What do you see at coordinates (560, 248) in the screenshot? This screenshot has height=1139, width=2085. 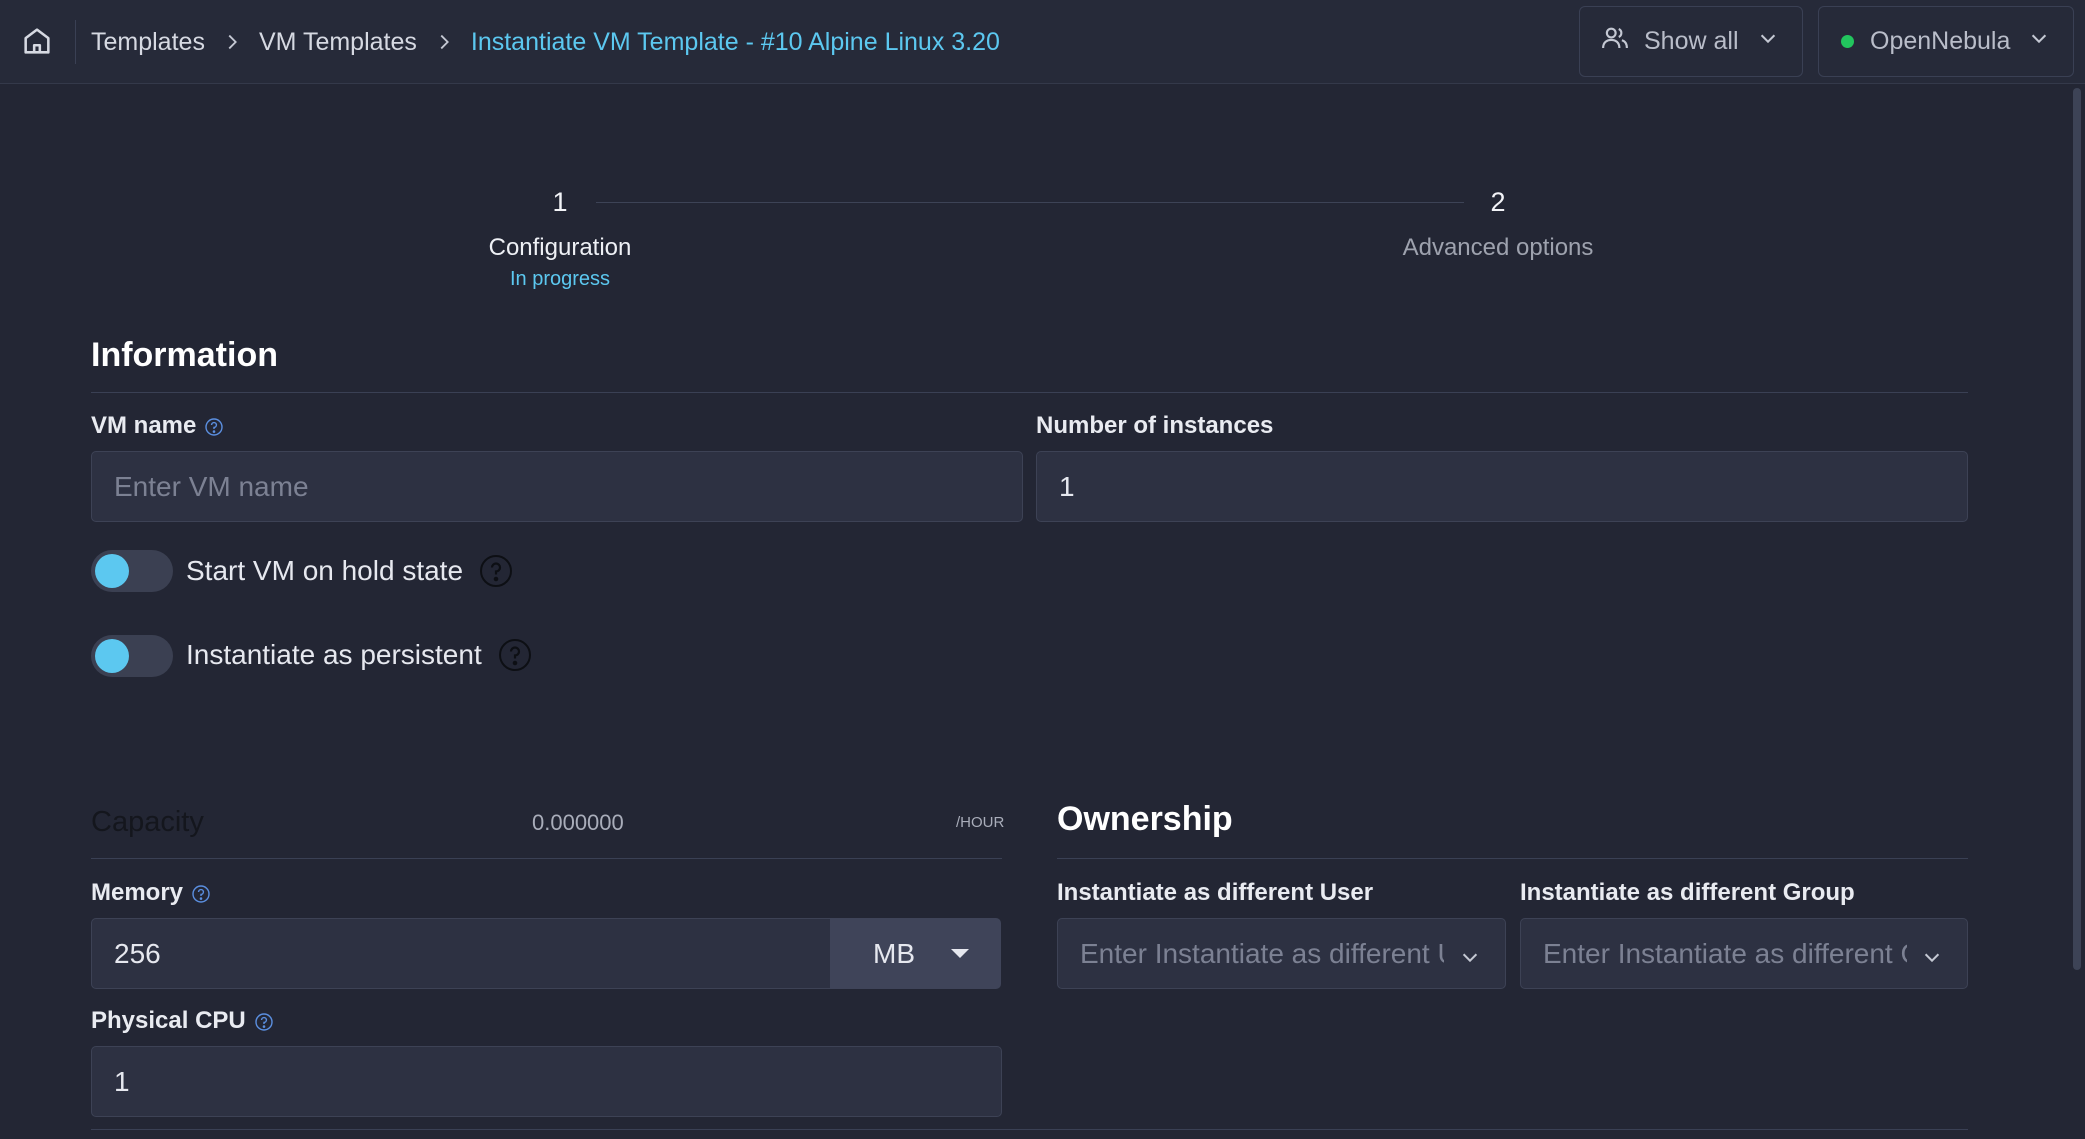 I see `step-1-label: Configuration` at bounding box center [560, 248].